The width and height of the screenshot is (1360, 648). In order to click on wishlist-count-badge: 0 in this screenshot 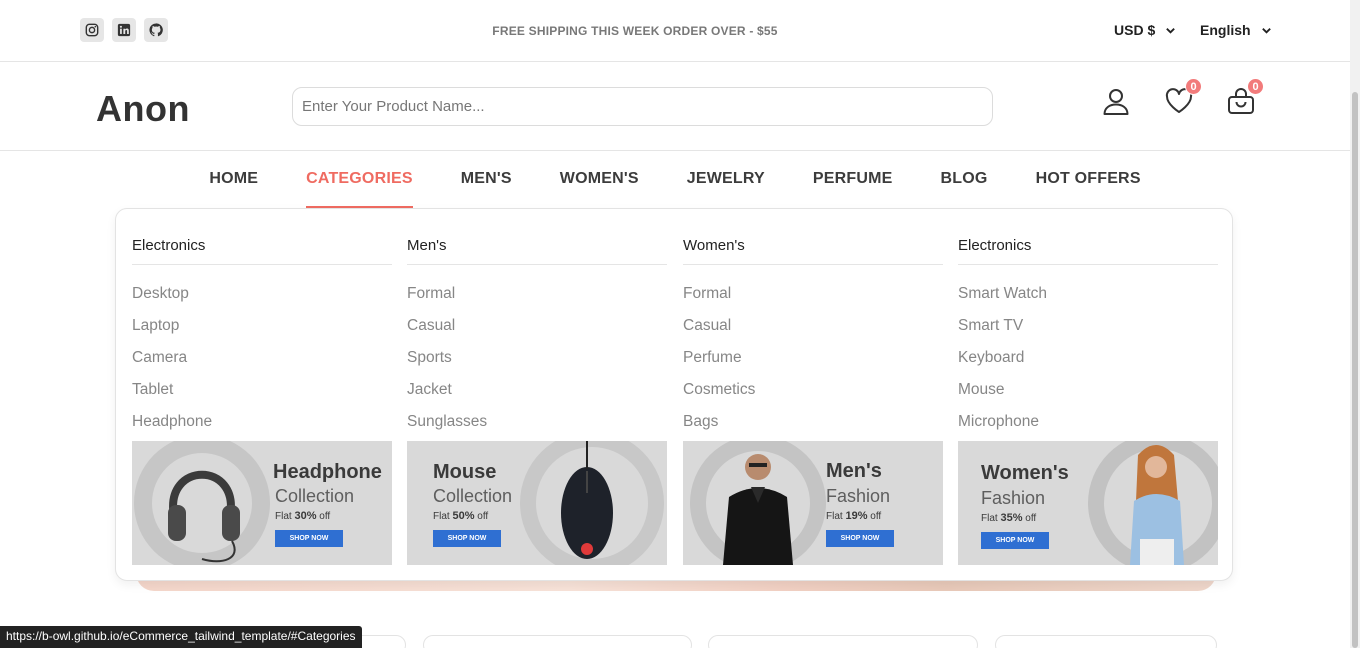, I will do `click(1193, 86)`.